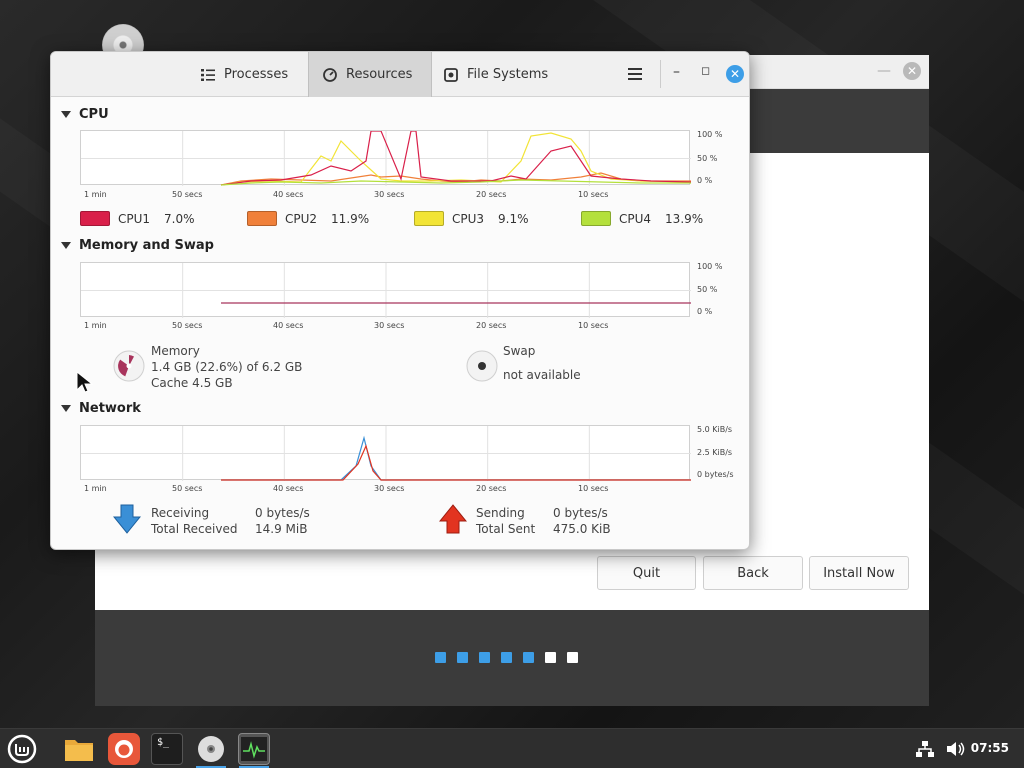  I want to click on cpu-section-title: CPU, so click(85, 114).